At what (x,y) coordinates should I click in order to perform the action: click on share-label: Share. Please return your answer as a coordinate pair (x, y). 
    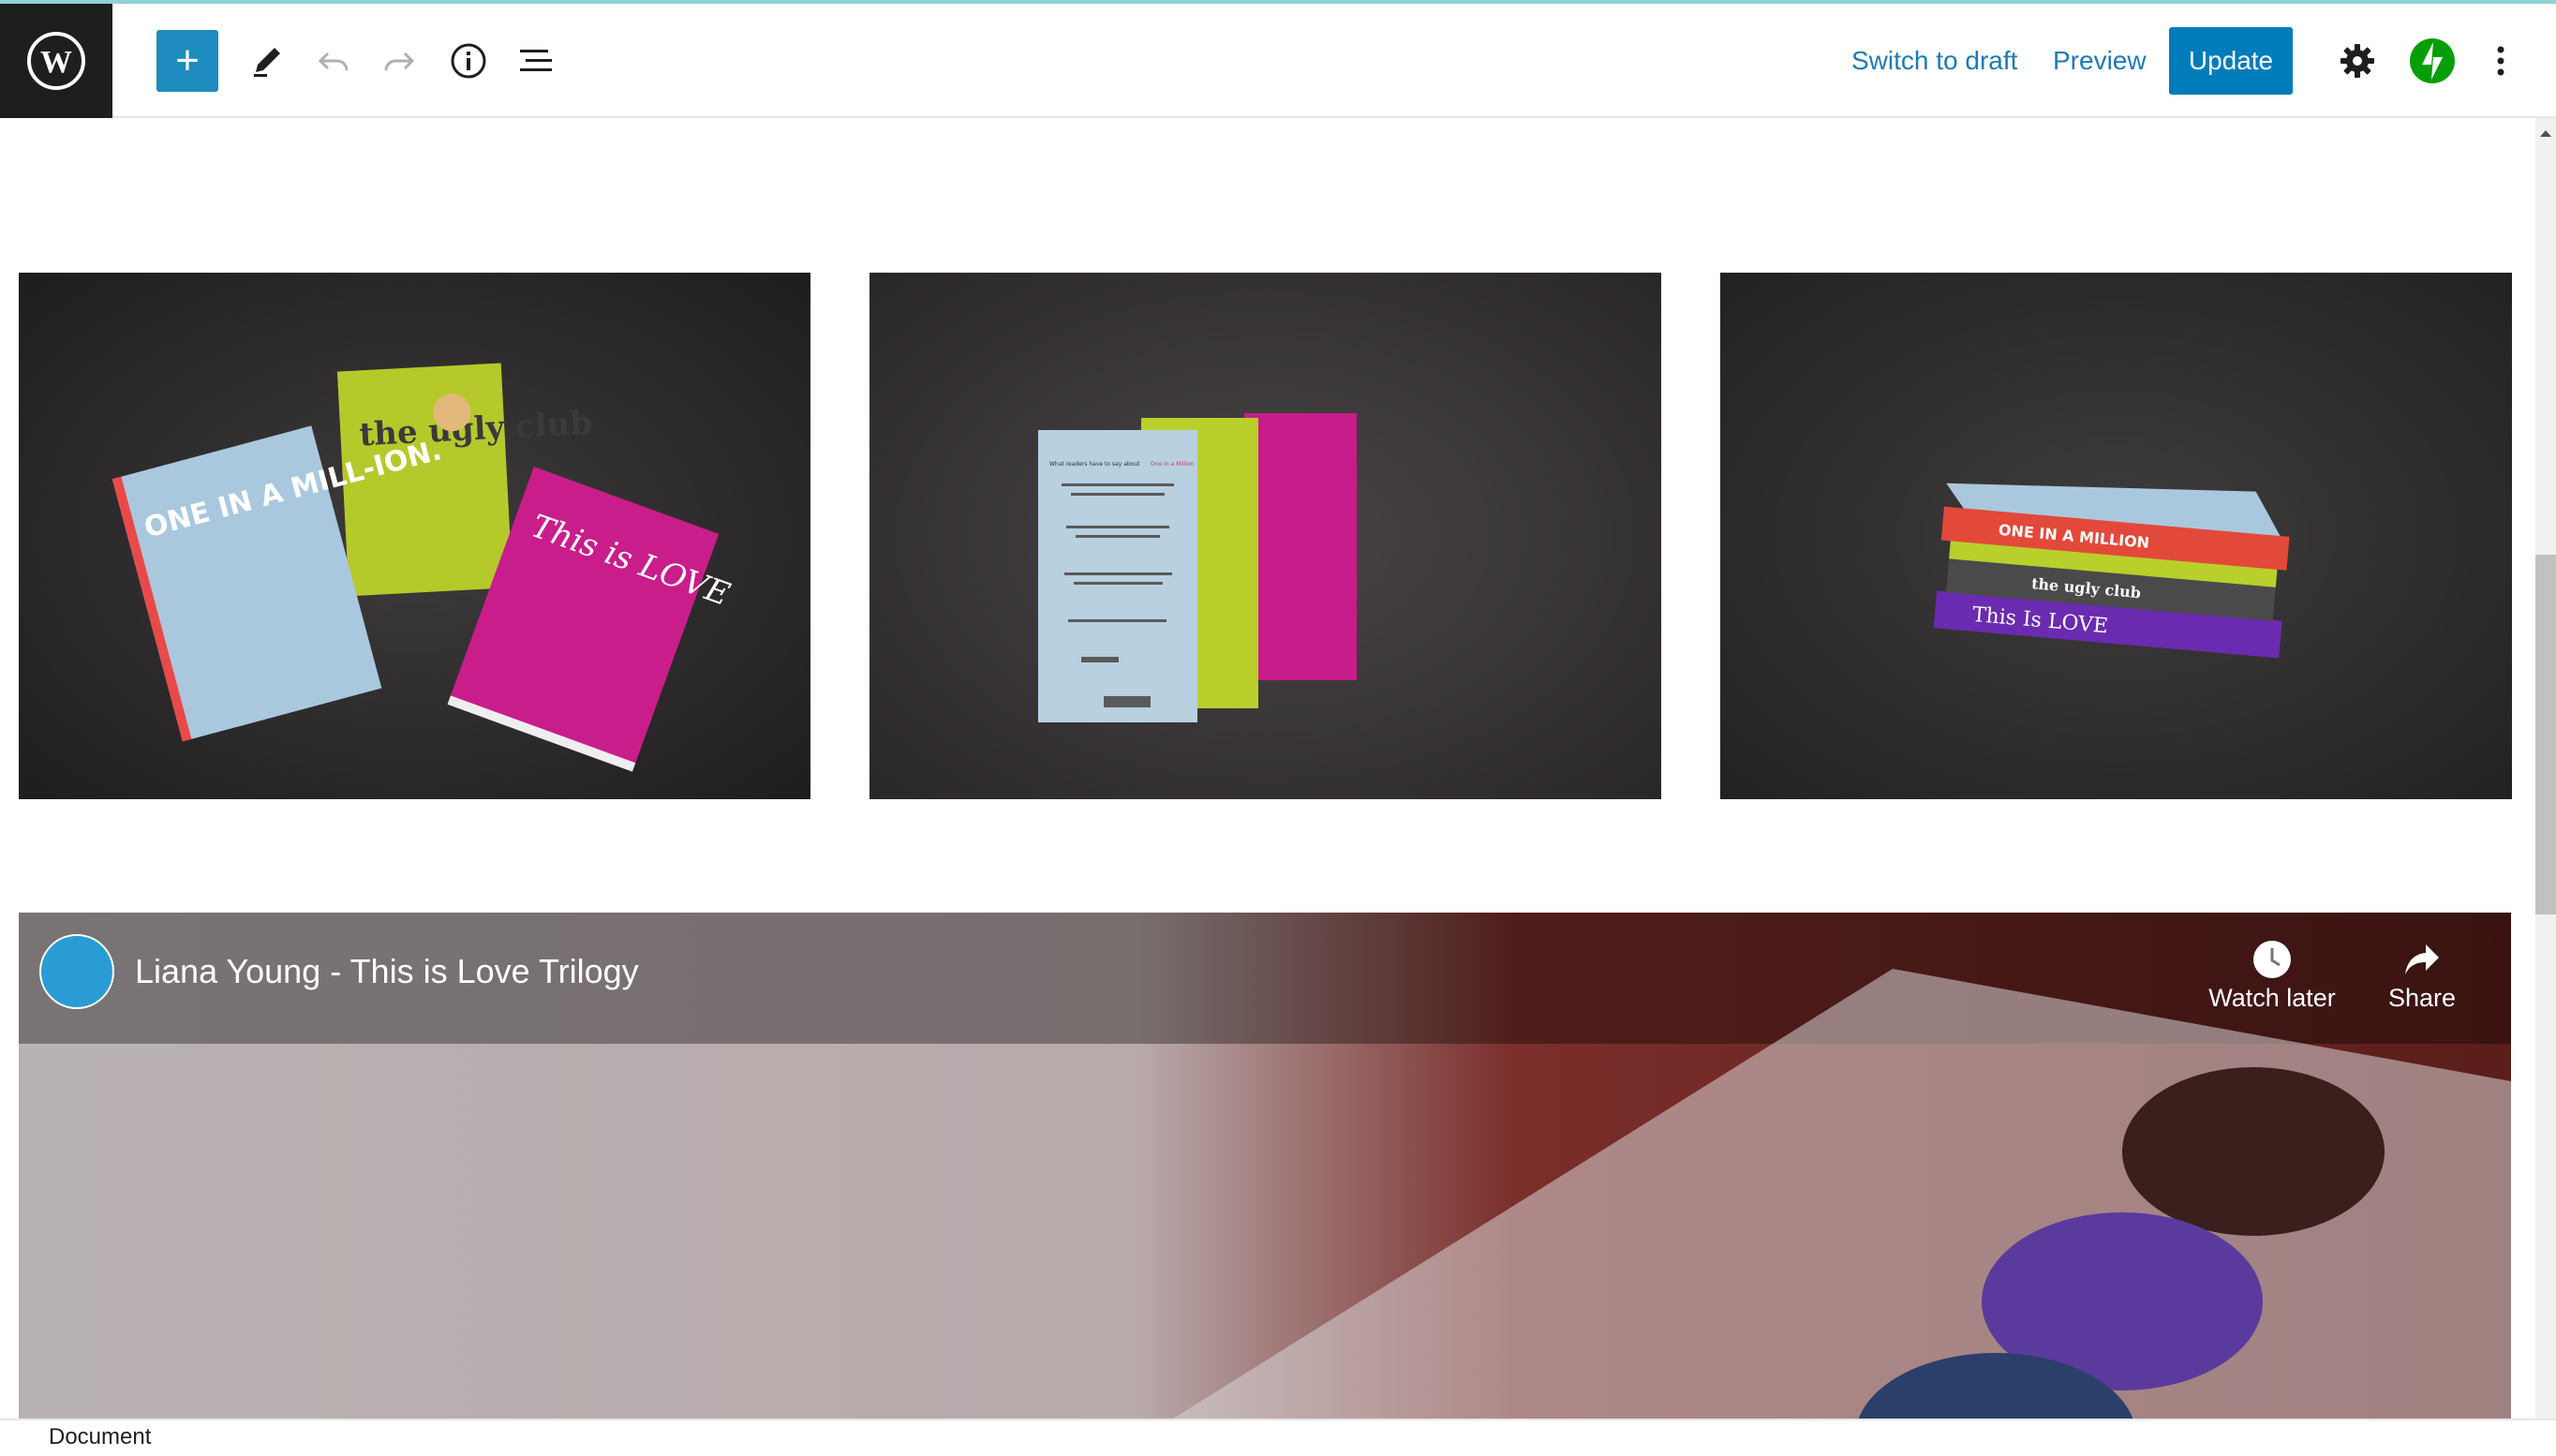
    Looking at the image, I should click on (2422, 998).